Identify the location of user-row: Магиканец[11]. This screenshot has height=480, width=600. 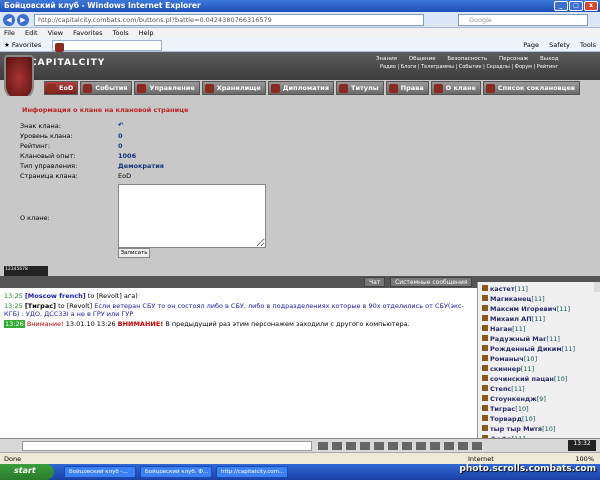
(539, 299).